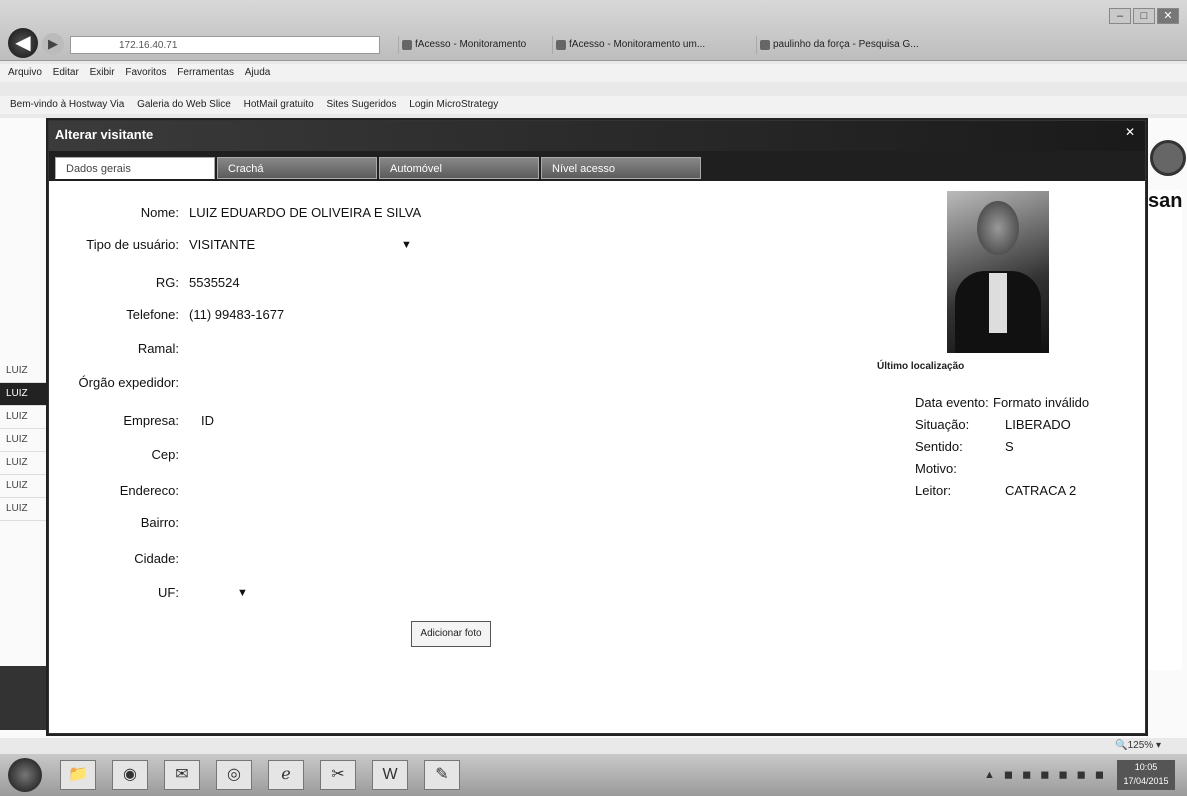 Image resolution: width=1187 pixels, height=796 pixels. I want to click on system-tray: ▲ ◼ ◼ ◼ ◼ ◼ ◼, so click(1045, 774).